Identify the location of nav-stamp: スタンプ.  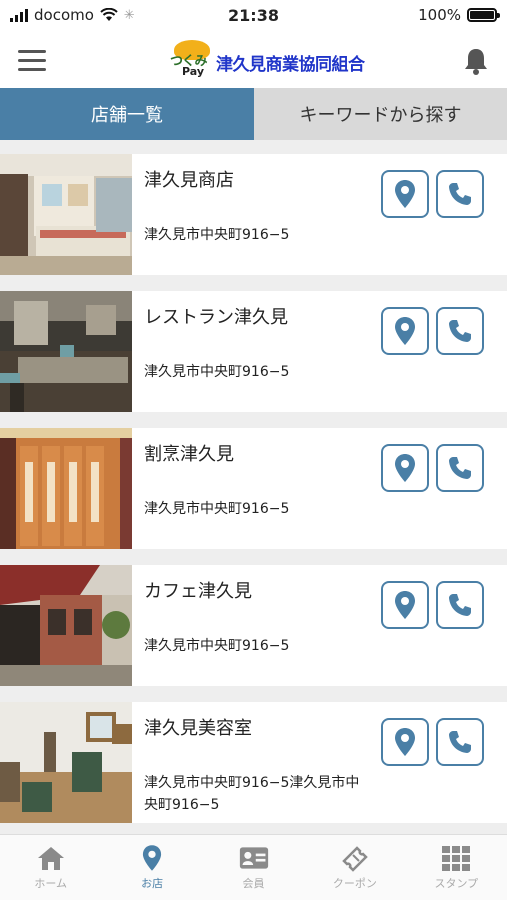
(456, 867).